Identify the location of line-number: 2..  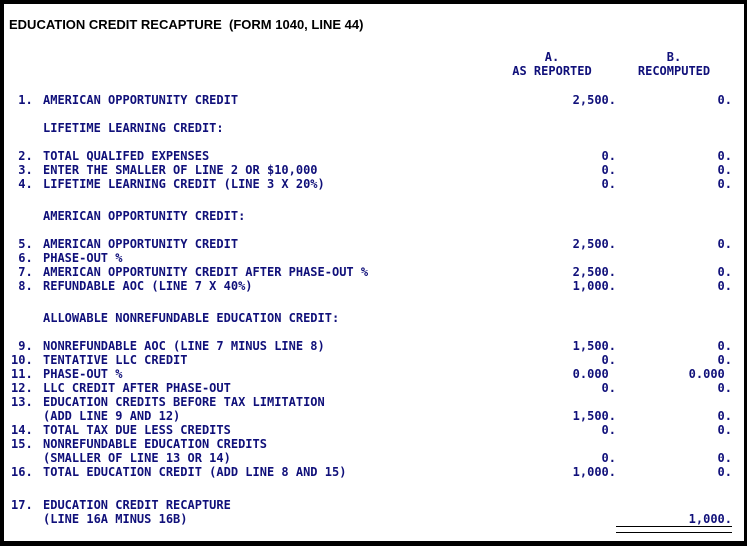
(22, 156).